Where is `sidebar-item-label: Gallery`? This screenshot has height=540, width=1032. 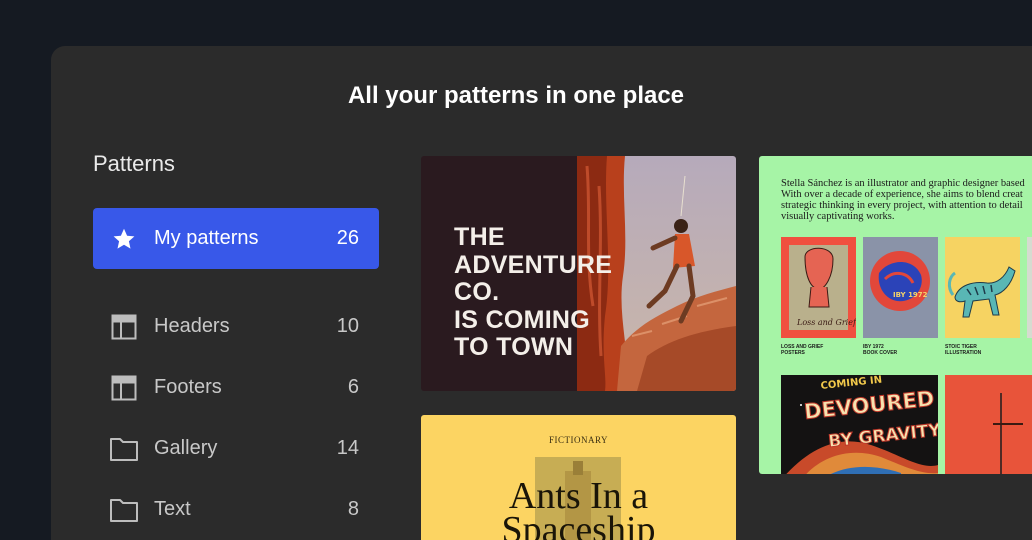 sidebar-item-label: Gallery is located at coordinates (186, 448).